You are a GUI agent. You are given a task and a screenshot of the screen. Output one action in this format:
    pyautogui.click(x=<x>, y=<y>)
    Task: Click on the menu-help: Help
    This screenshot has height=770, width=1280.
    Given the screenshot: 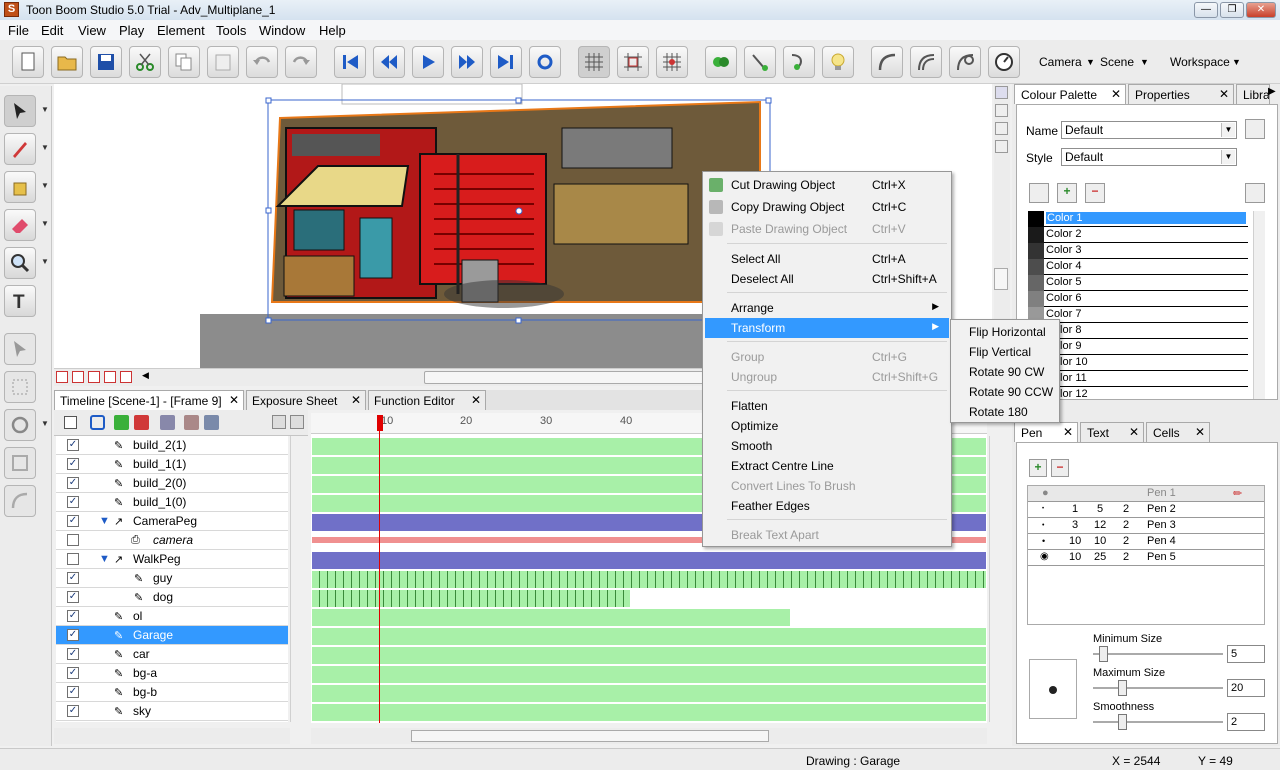 What is the action you would take?
    pyautogui.click(x=332, y=30)
    